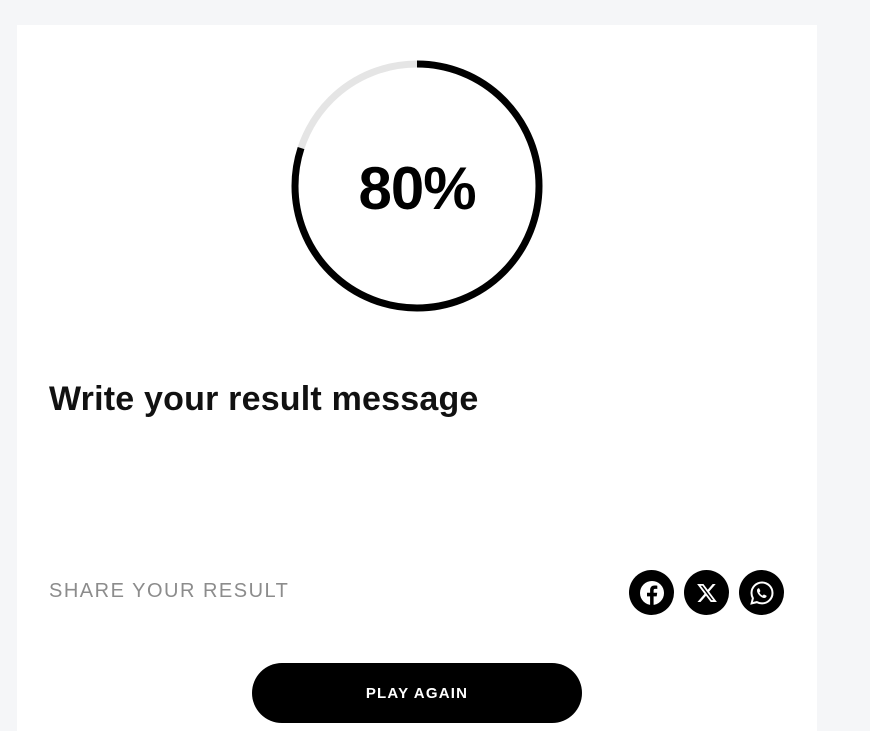 This screenshot has height=731, width=870. I want to click on facebook-icon, so click(651, 593).